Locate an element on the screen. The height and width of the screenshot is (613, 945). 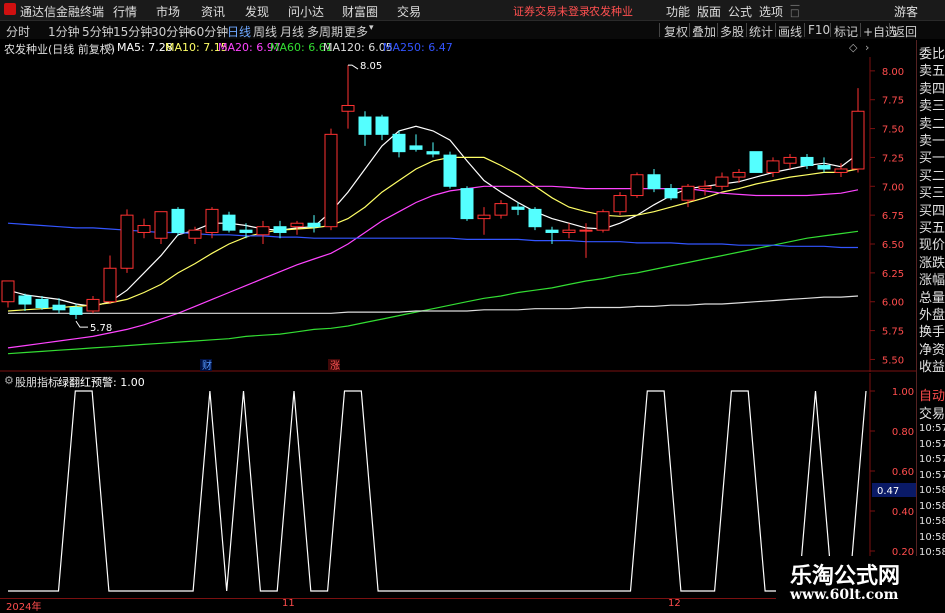
menu-trade: 交易 is located at coordinates (409, 11).